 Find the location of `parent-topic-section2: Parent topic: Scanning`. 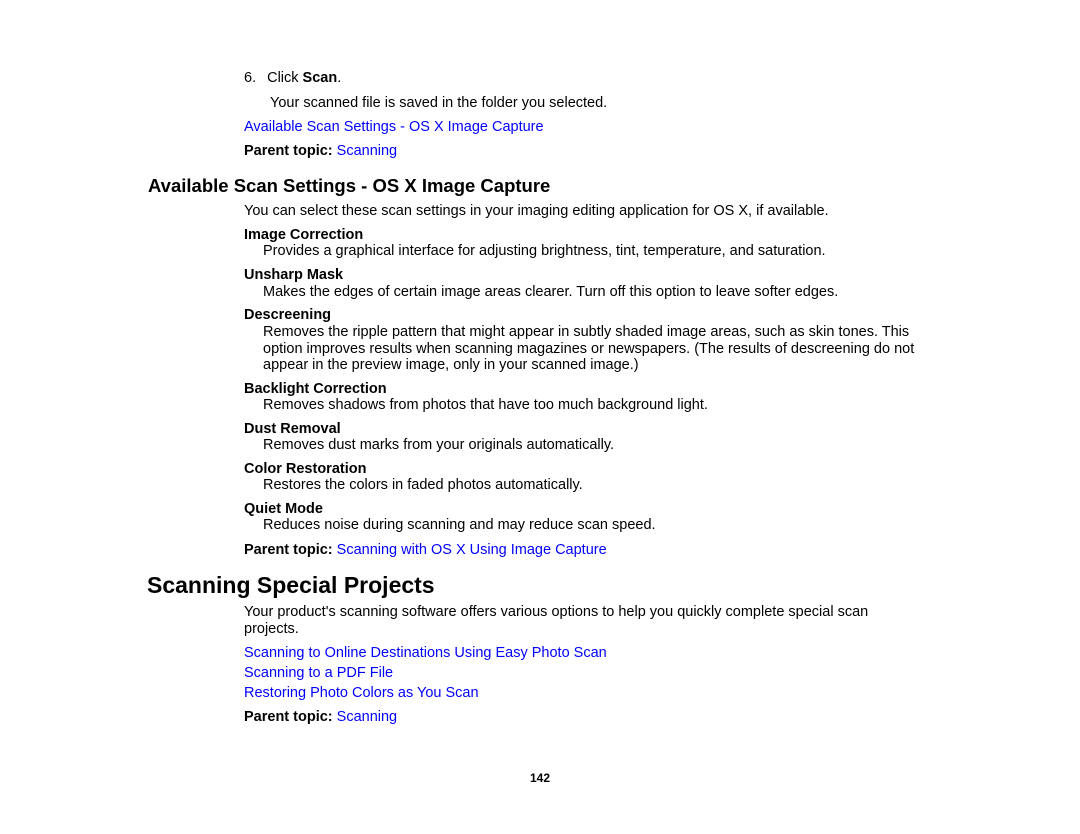

parent-topic-section2: Parent topic: Scanning is located at coordinates (320, 717).